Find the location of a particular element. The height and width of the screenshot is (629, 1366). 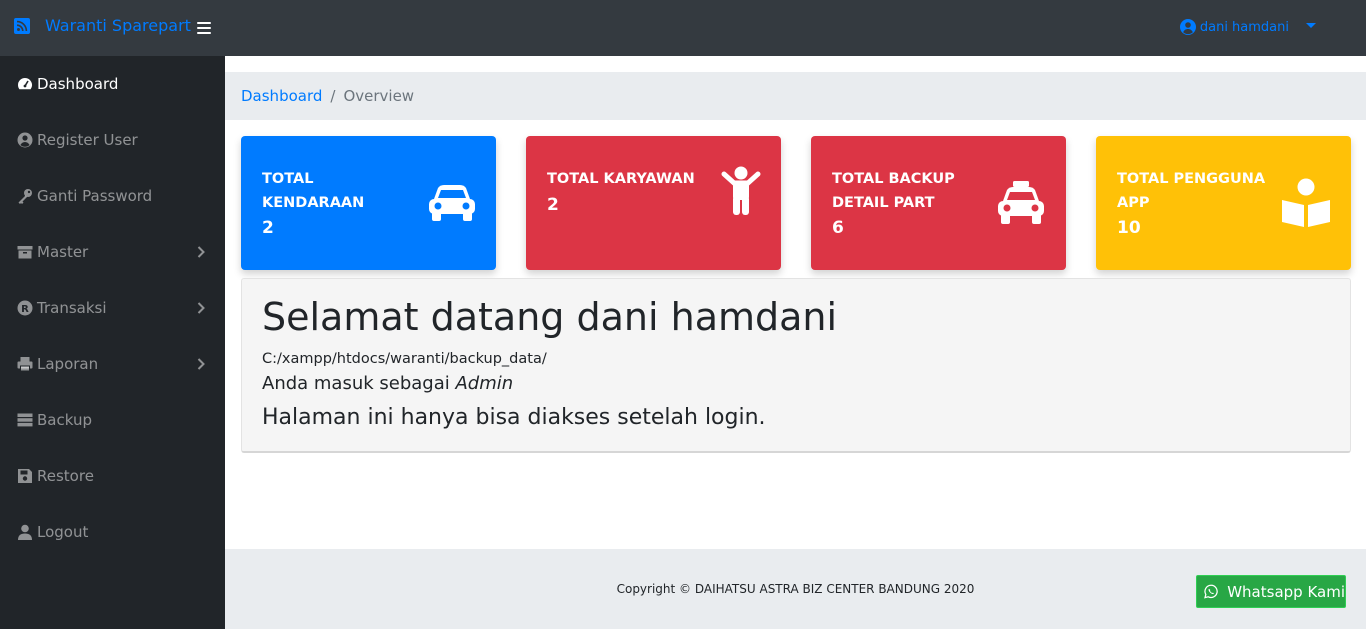

brand: Waranti Sparepart is located at coordinates (102, 25).